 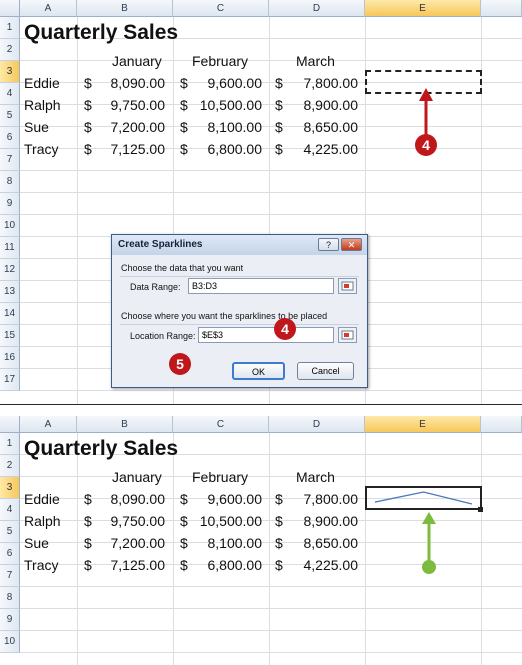 What do you see at coordinates (429, 567) in the screenshot?
I see `callout-dot-green` at bounding box center [429, 567].